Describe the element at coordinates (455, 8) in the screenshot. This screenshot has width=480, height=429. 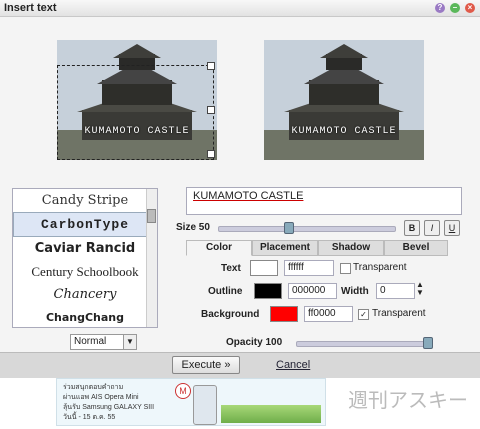
I see `minimize-icon: –` at that location.